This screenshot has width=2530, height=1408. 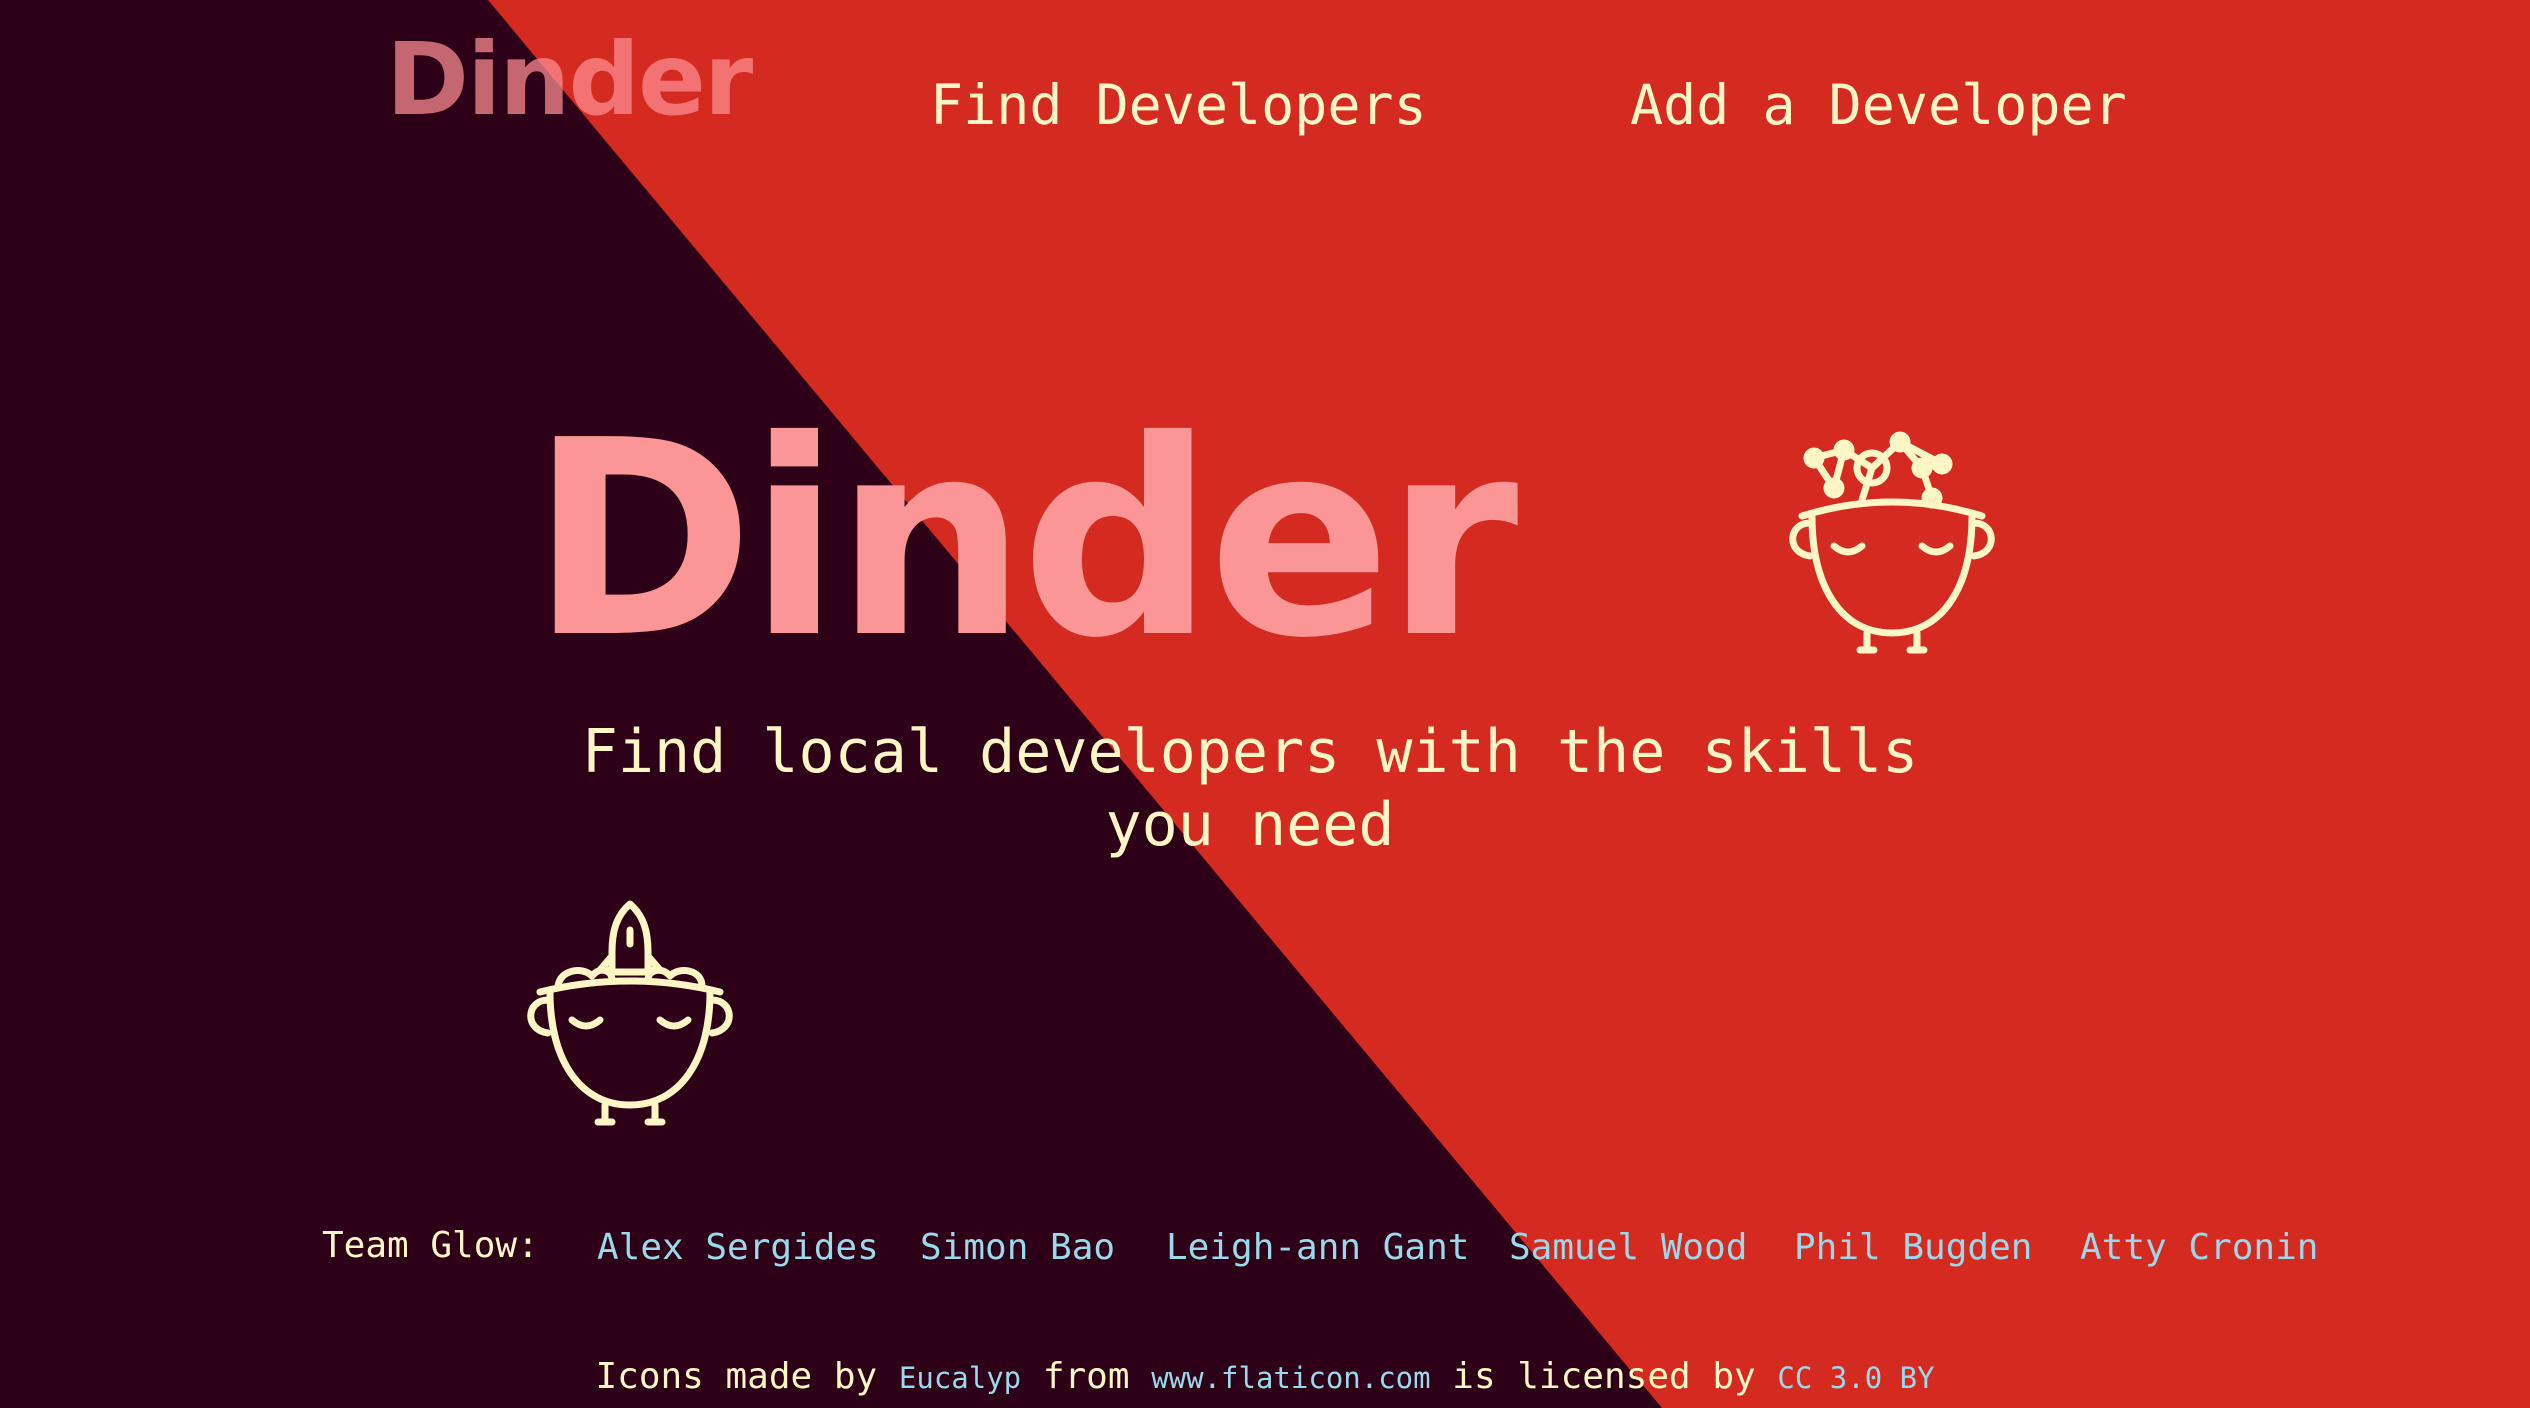 What do you see at coordinates (1878, 105) in the screenshot?
I see `nav-add-developer-link: Add a Developer` at bounding box center [1878, 105].